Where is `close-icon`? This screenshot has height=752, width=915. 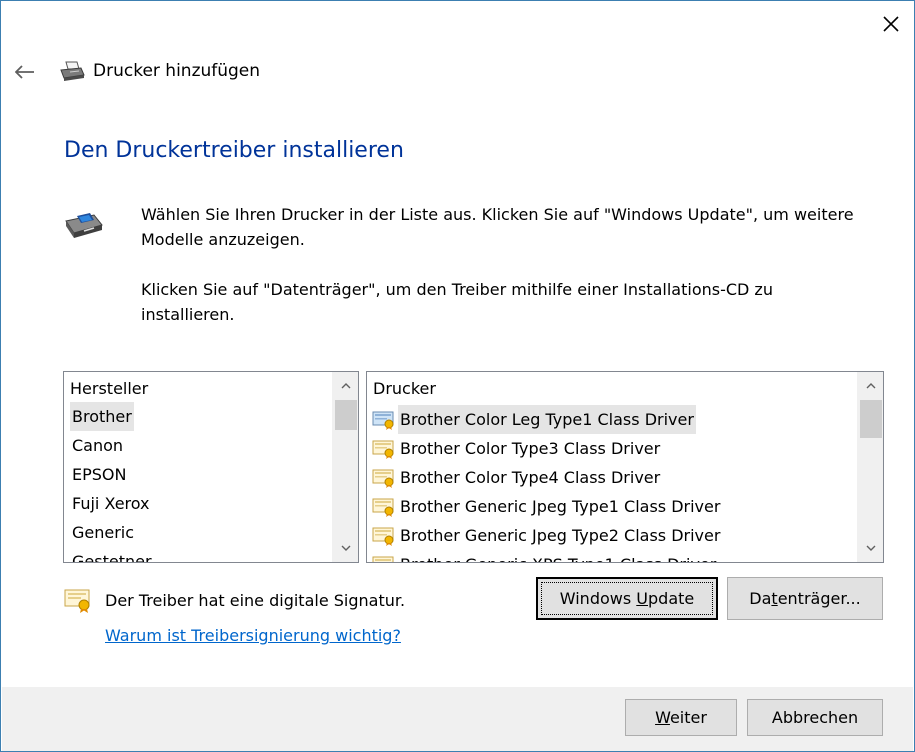 close-icon is located at coordinates (891, 24).